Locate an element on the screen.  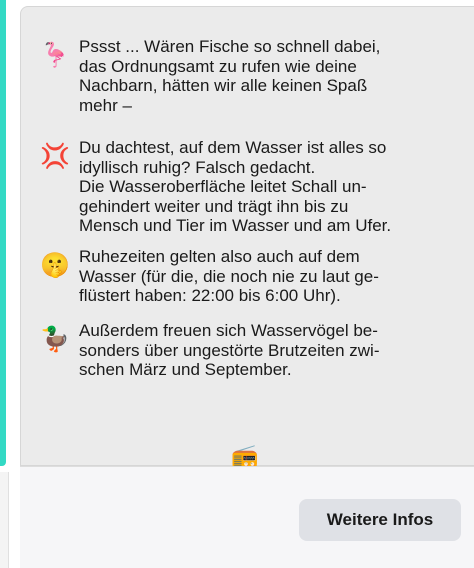
duck-icon: 🦆 is located at coordinates (55, 339).